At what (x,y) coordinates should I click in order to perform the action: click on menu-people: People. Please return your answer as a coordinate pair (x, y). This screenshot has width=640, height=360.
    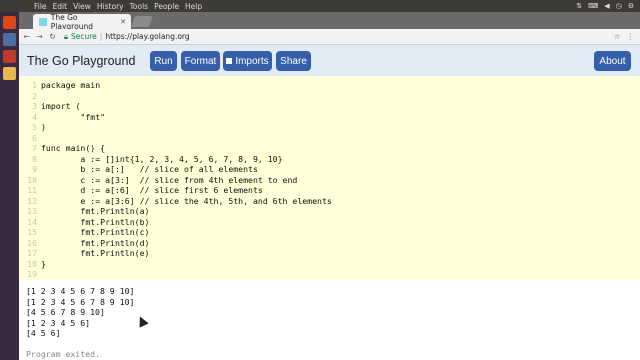
    Looking at the image, I should click on (166, 6).